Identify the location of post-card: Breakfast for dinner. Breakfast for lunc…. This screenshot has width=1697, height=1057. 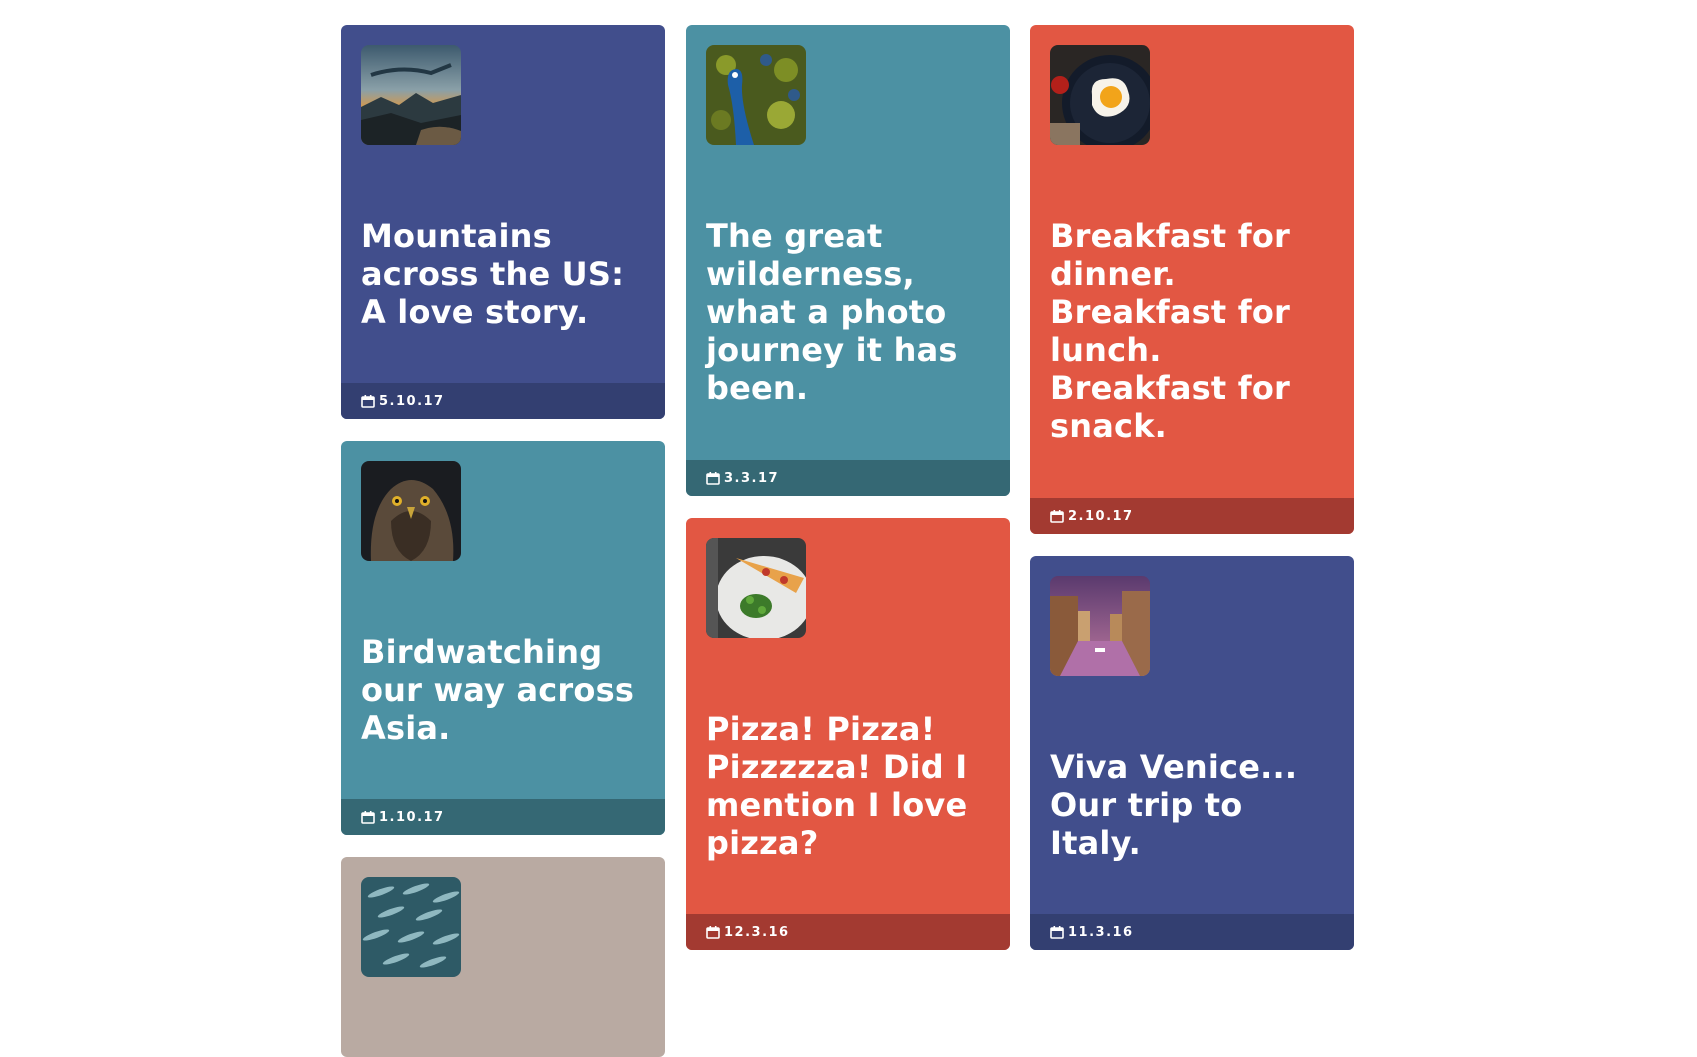
(1192, 279).